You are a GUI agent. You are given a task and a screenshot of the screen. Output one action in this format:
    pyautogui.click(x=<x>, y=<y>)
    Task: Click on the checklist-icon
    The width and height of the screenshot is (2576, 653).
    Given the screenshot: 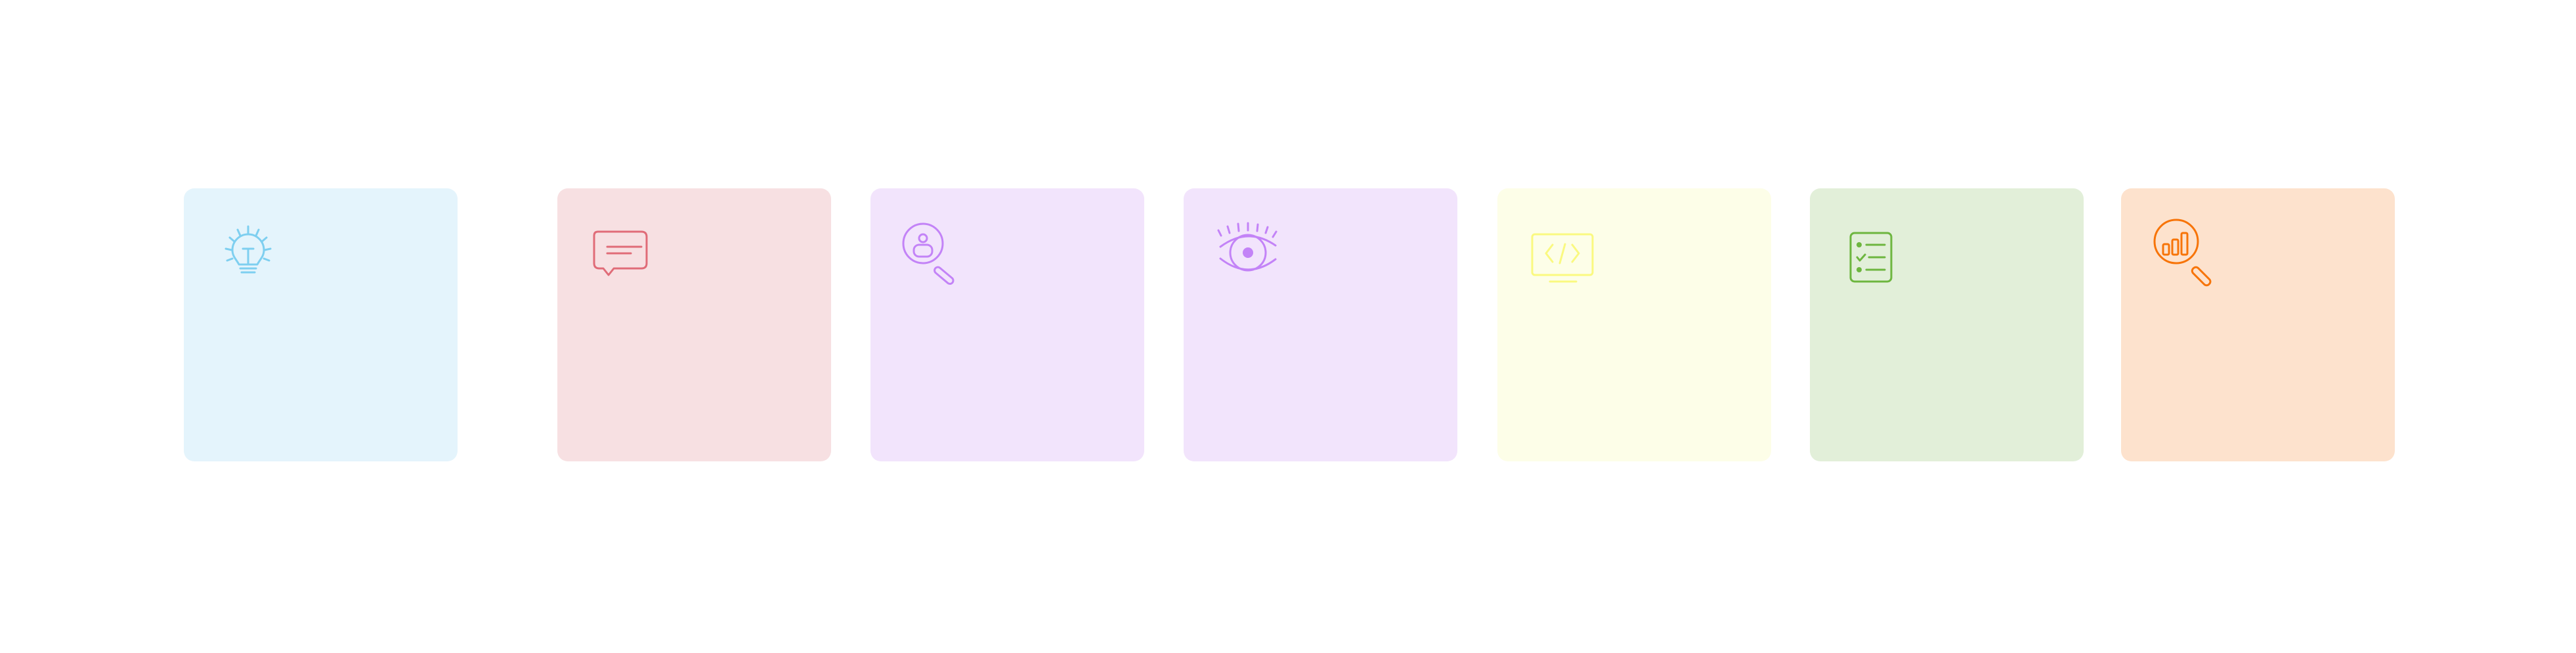 What is the action you would take?
    pyautogui.click(x=1874, y=255)
    